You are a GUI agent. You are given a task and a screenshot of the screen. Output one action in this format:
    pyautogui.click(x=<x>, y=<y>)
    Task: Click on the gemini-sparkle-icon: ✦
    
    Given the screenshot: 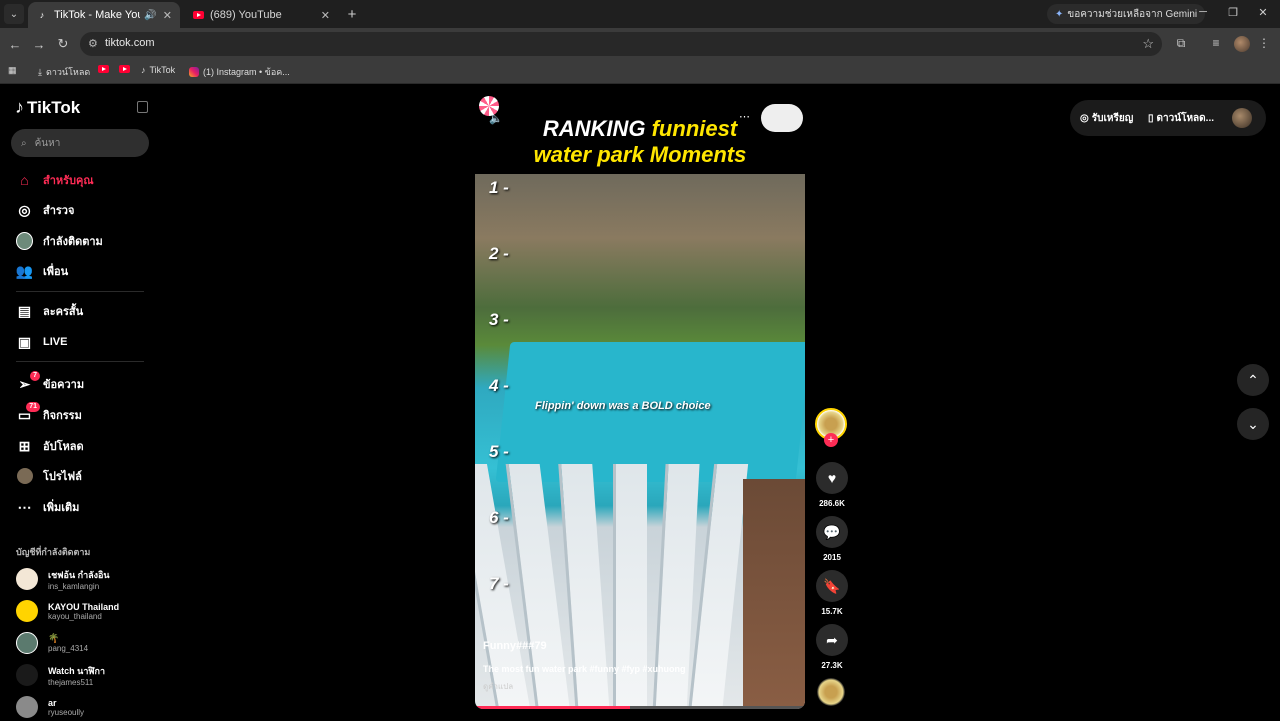 What is the action you would take?
    pyautogui.click(x=1059, y=14)
    